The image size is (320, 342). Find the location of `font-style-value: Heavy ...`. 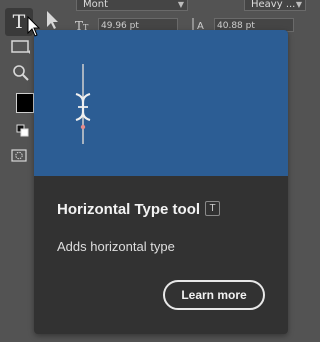

font-style-value: Heavy ... is located at coordinates (273, 5).